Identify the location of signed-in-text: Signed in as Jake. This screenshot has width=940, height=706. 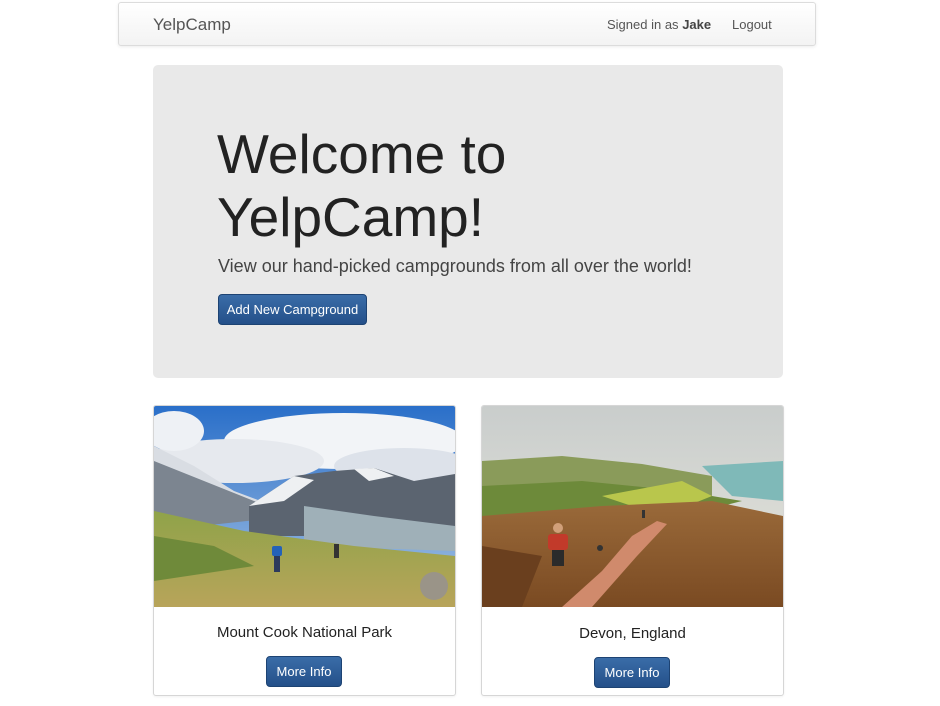
(659, 24).